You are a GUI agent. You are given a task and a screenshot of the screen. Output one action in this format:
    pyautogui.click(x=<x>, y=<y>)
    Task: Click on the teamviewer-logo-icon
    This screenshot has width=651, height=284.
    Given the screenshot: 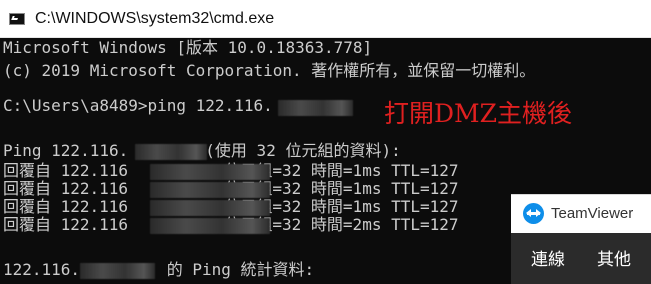 What is the action you would take?
    pyautogui.click(x=533, y=213)
    